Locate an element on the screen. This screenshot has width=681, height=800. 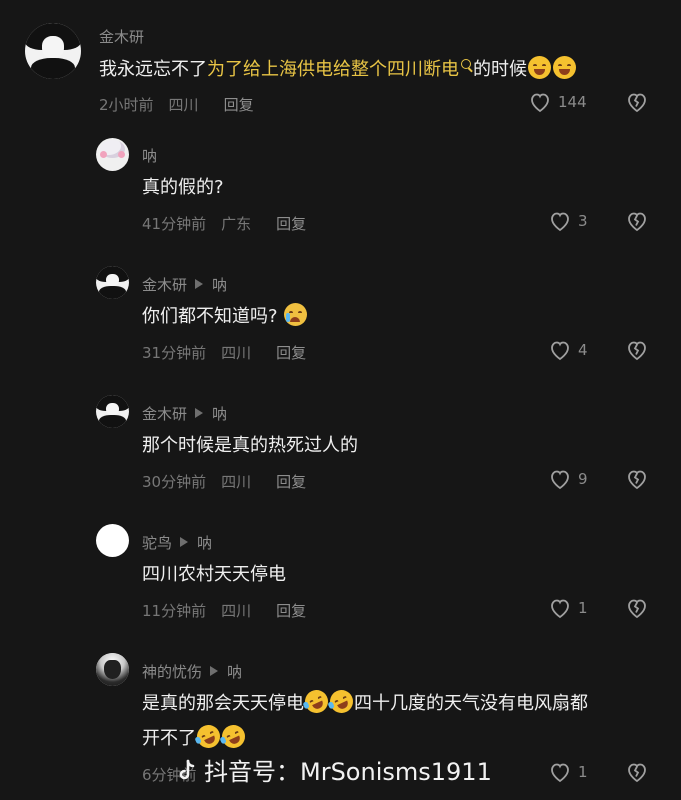
comment-text: 是真的那会天天停电 四十几度的天气没有电风扇都 is located at coordinates (365, 702).